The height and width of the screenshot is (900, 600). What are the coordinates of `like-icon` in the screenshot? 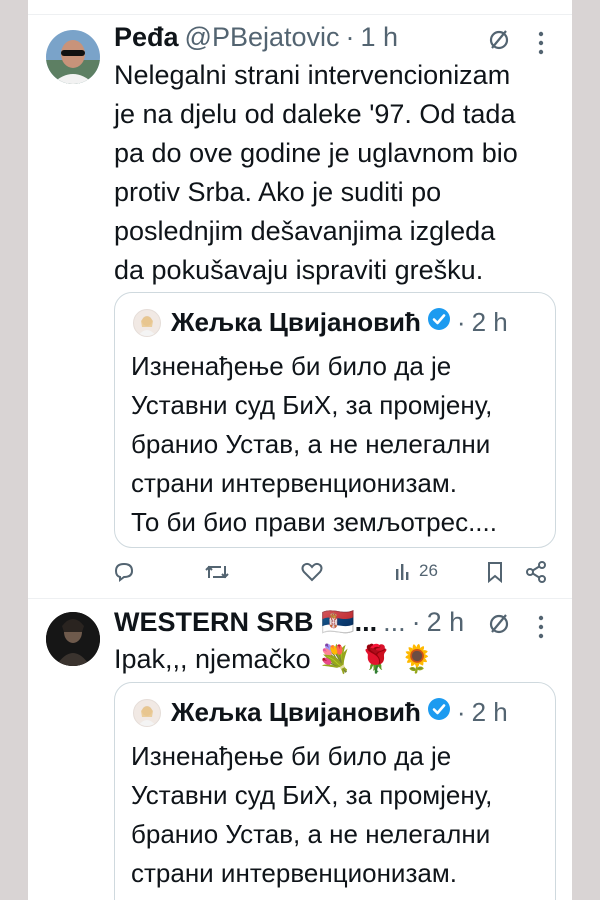 It's located at (312, 572).